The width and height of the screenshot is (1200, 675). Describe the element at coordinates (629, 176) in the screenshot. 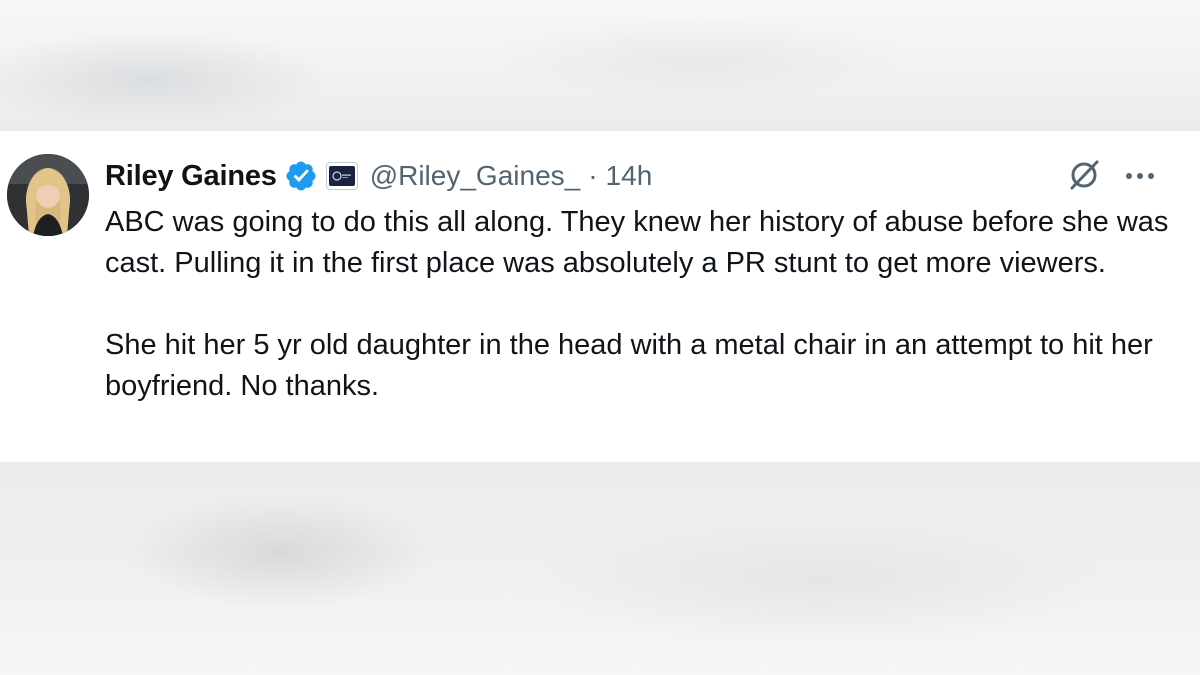

I see `timestamp: 14h` at that location.